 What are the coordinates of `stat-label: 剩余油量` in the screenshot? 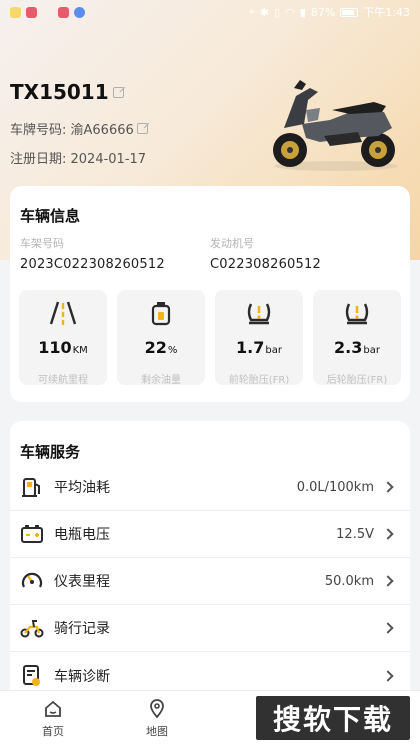 It's located at (161, 380).